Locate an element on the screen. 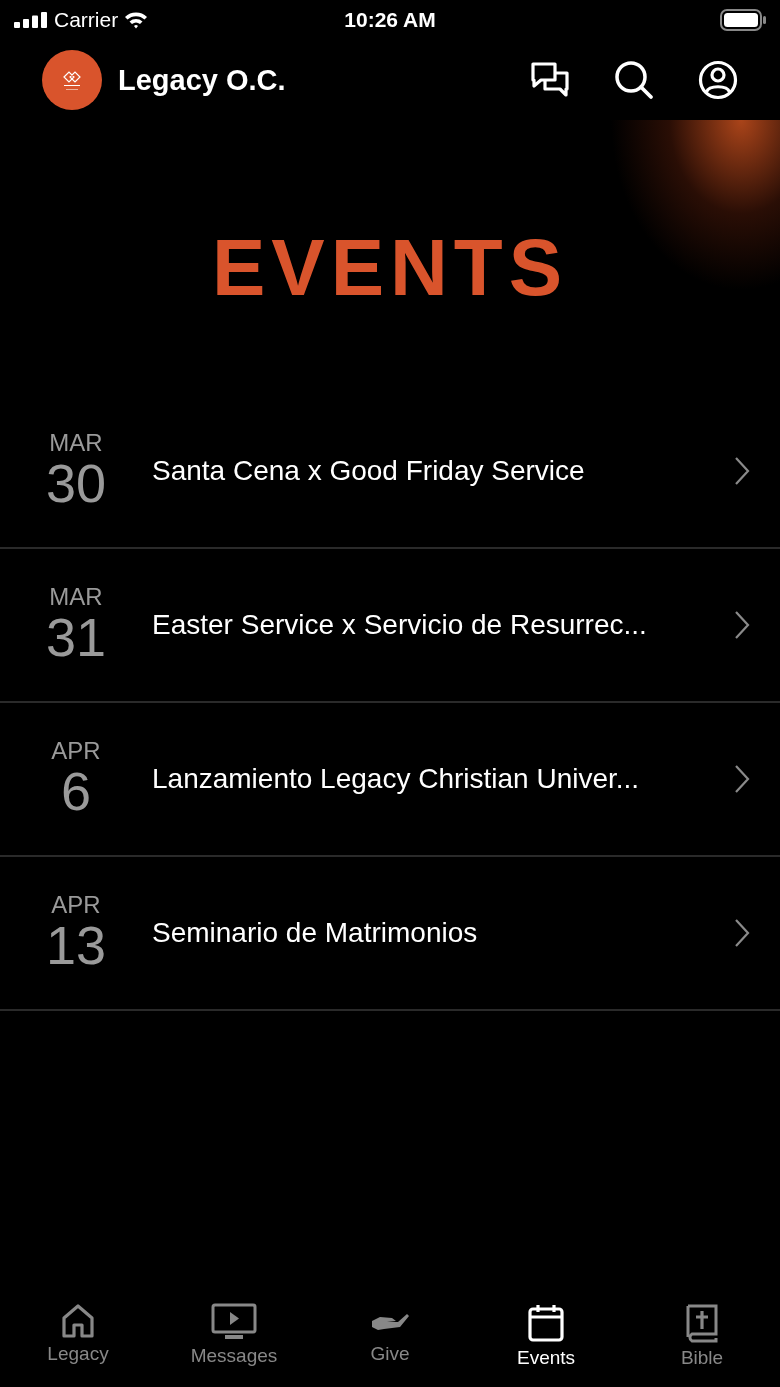 This screenshot has height=1387, width=780. tab-button: Give is located at coordinates (390, 1334).